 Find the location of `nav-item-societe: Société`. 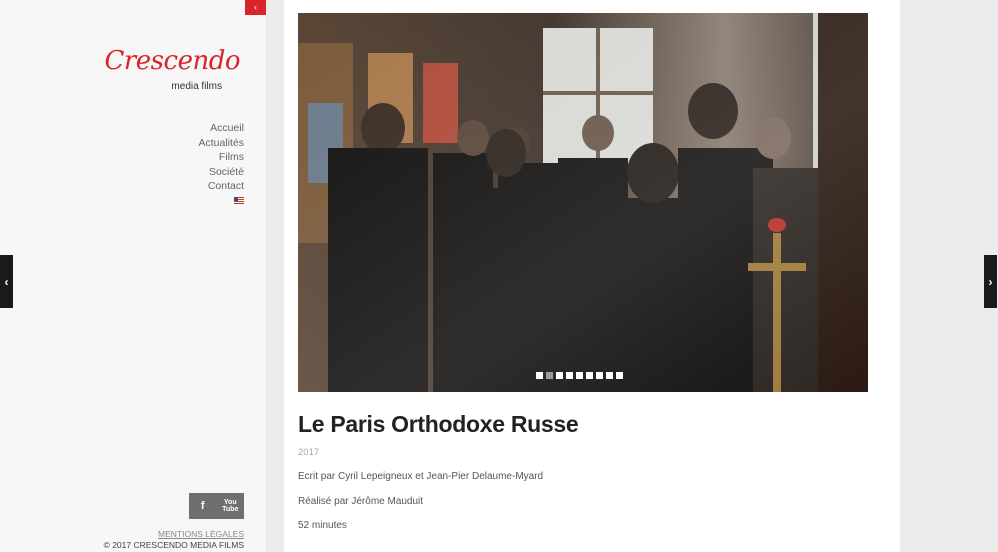

nav-item-societe: Société is located at coordinates (221, 172).